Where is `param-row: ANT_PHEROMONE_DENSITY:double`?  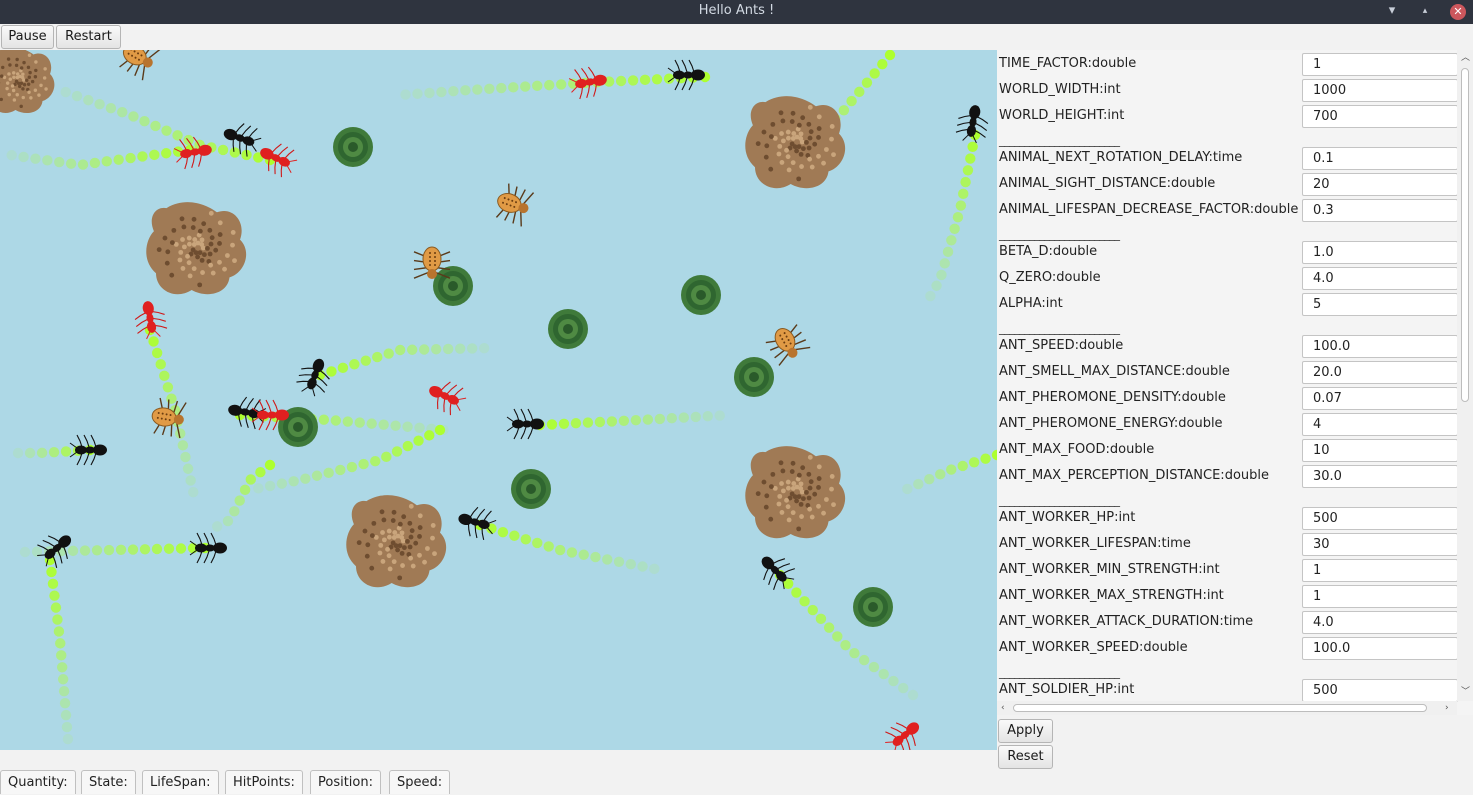
param-row: ANT_PHEROMONE_DENSITY:double is located at coordinates (1227, 398).